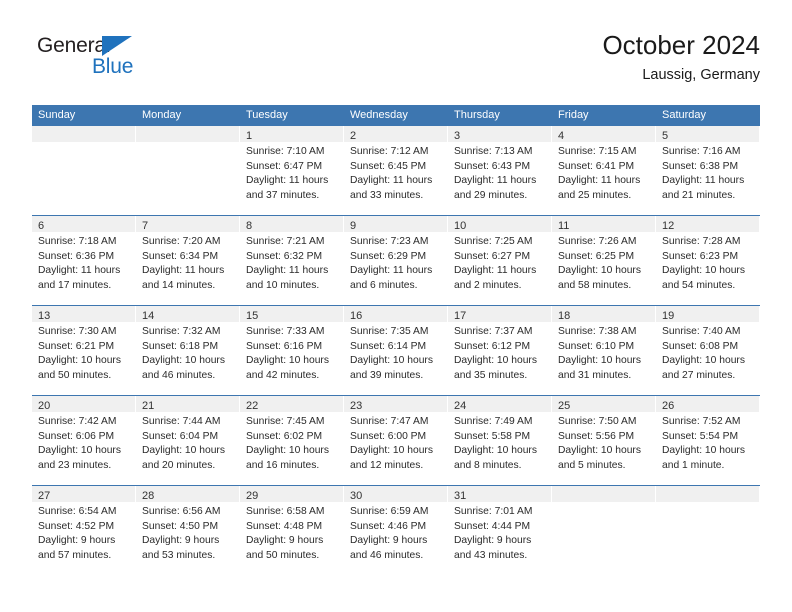 The image size is (792, 612). Describe the element at coordinates (493, 241) in the screenshot. I see `sunrise-text: Sunrise: 7:25 AM` at that location.